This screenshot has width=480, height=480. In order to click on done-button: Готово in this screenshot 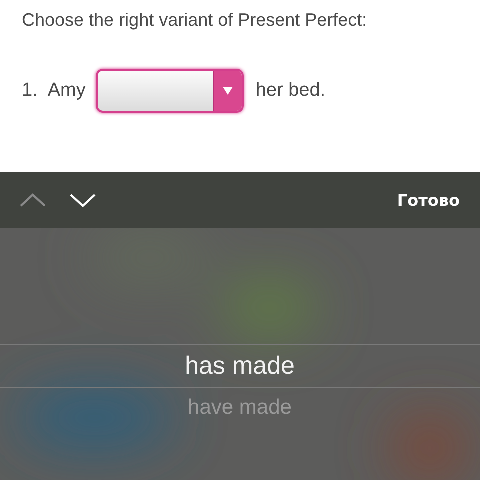, I will do `click(428, 200)`.